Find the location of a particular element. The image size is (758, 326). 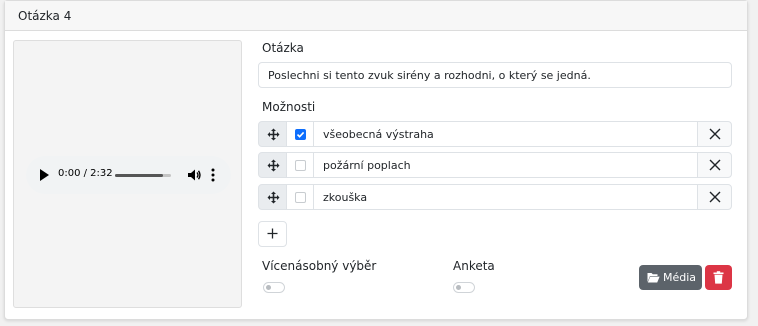

survey-label: Anketa is located at coordinates (474, 266).